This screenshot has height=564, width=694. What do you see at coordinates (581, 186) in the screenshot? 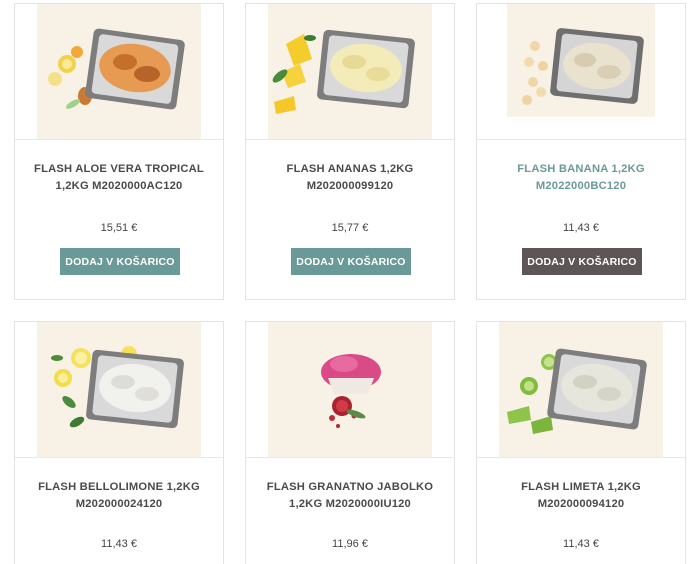
I see `product-title-line2: M2022000BC120` at bounding box center [581, 186].